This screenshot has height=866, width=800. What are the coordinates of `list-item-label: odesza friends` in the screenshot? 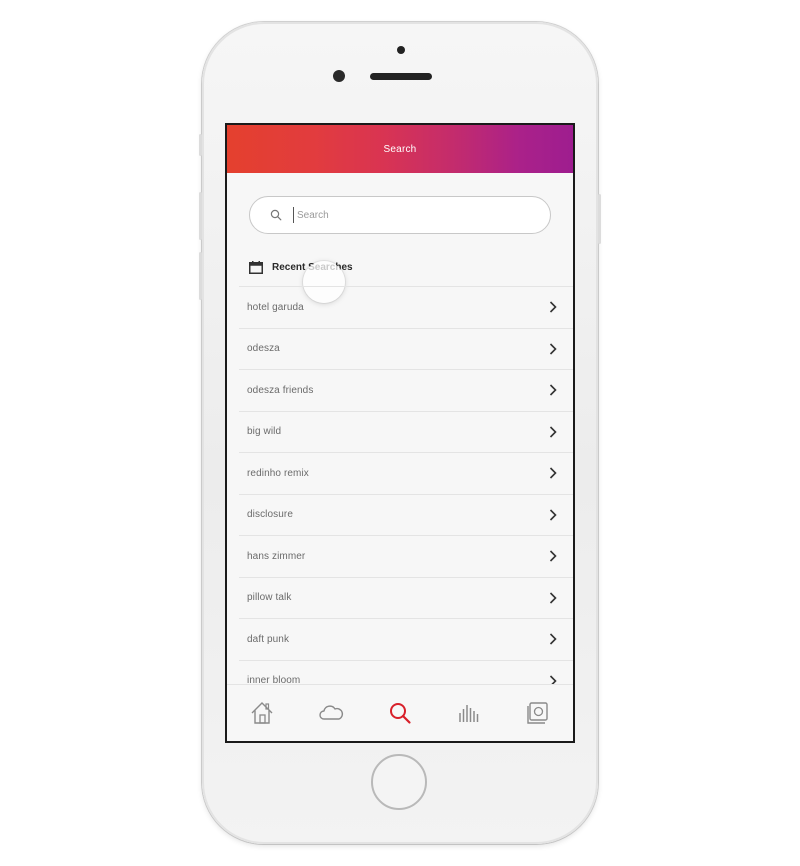 It's located at (280, 390).